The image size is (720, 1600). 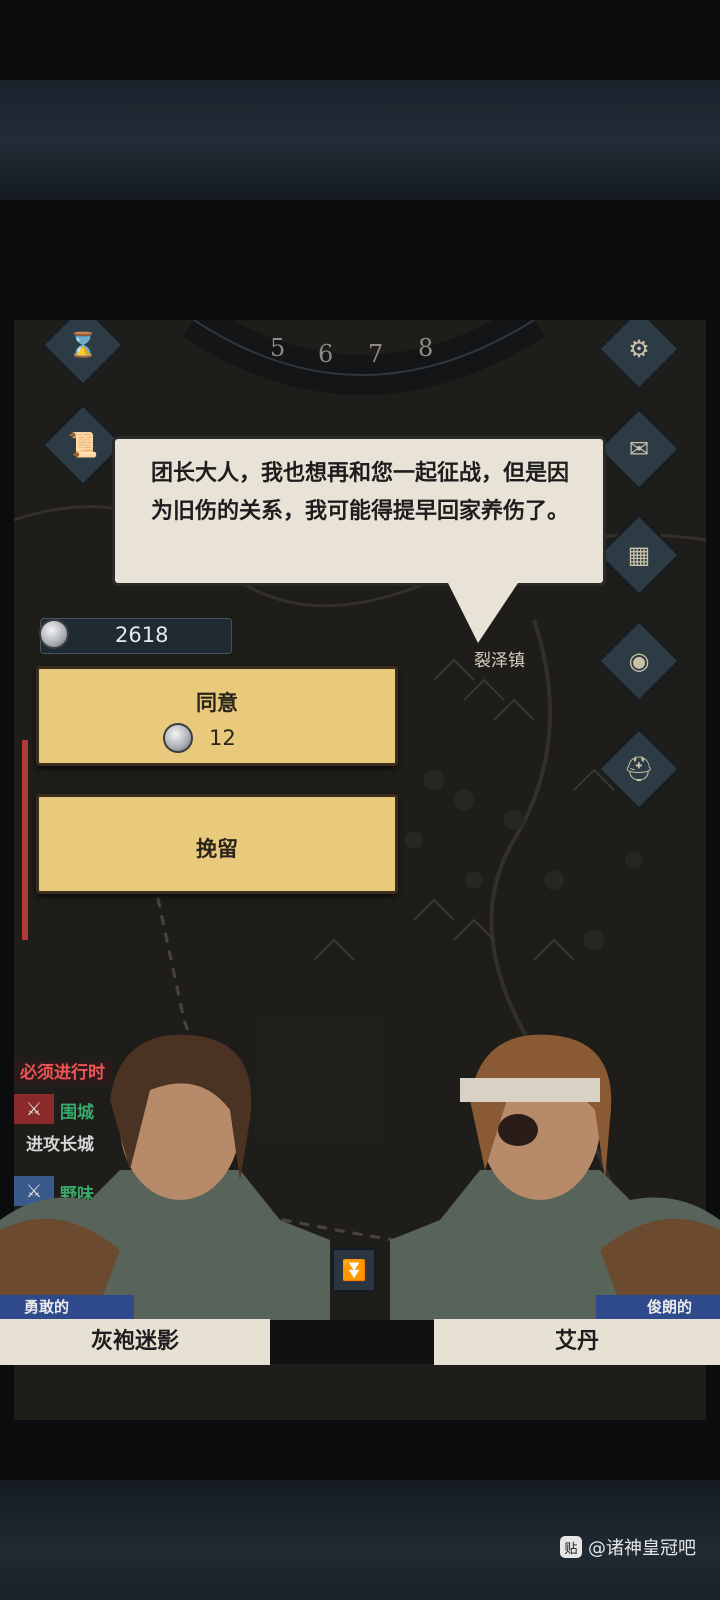 What do you see at coordinates (571, 1547) in the screenshot?
I see `tieba-icon: 贴` at bounding box center [571, 1547].